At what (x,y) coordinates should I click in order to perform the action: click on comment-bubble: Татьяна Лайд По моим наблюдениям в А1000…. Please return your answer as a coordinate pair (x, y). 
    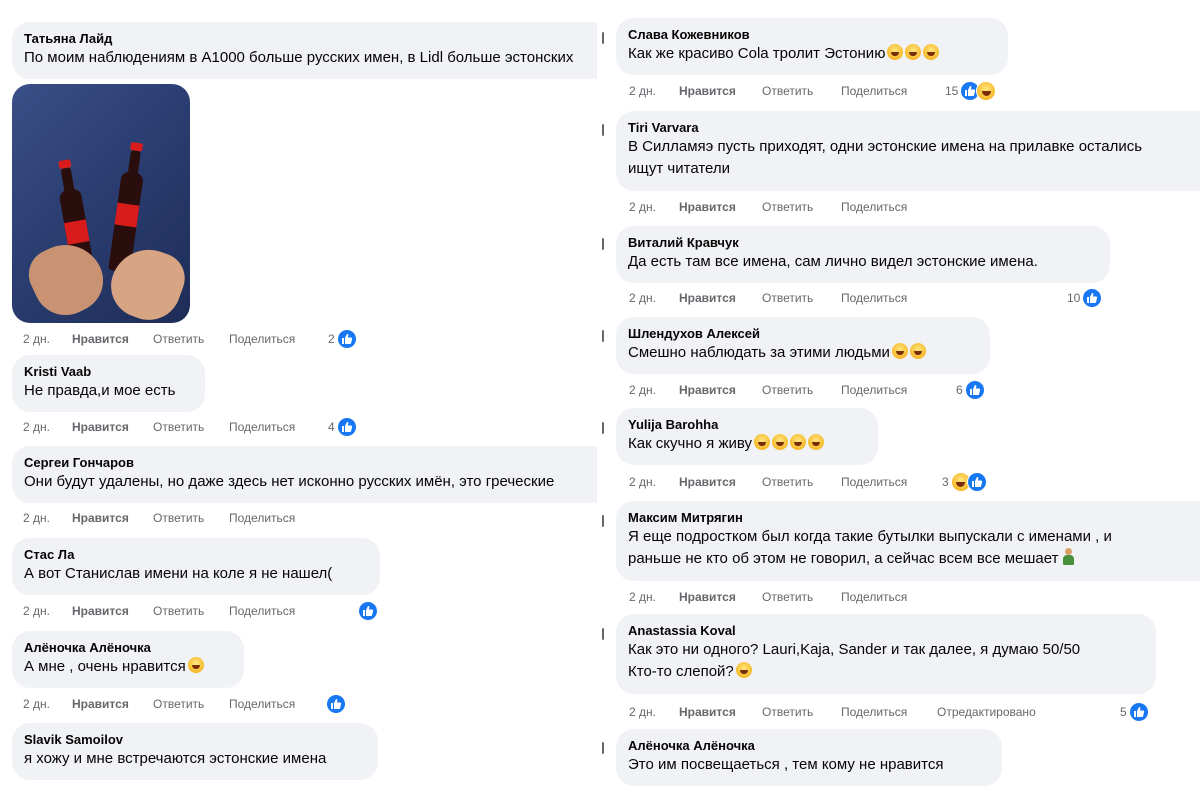
    Looking at the image, I should click on (304, 50).